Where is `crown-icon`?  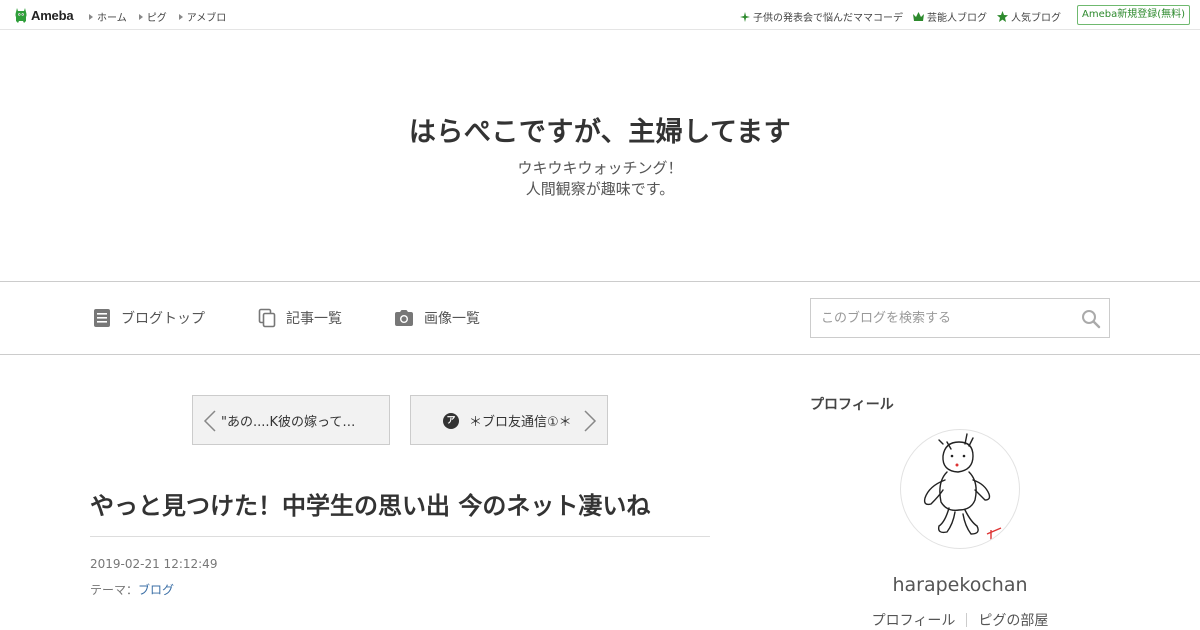 crown-icon is located at coordinates (918, 16).